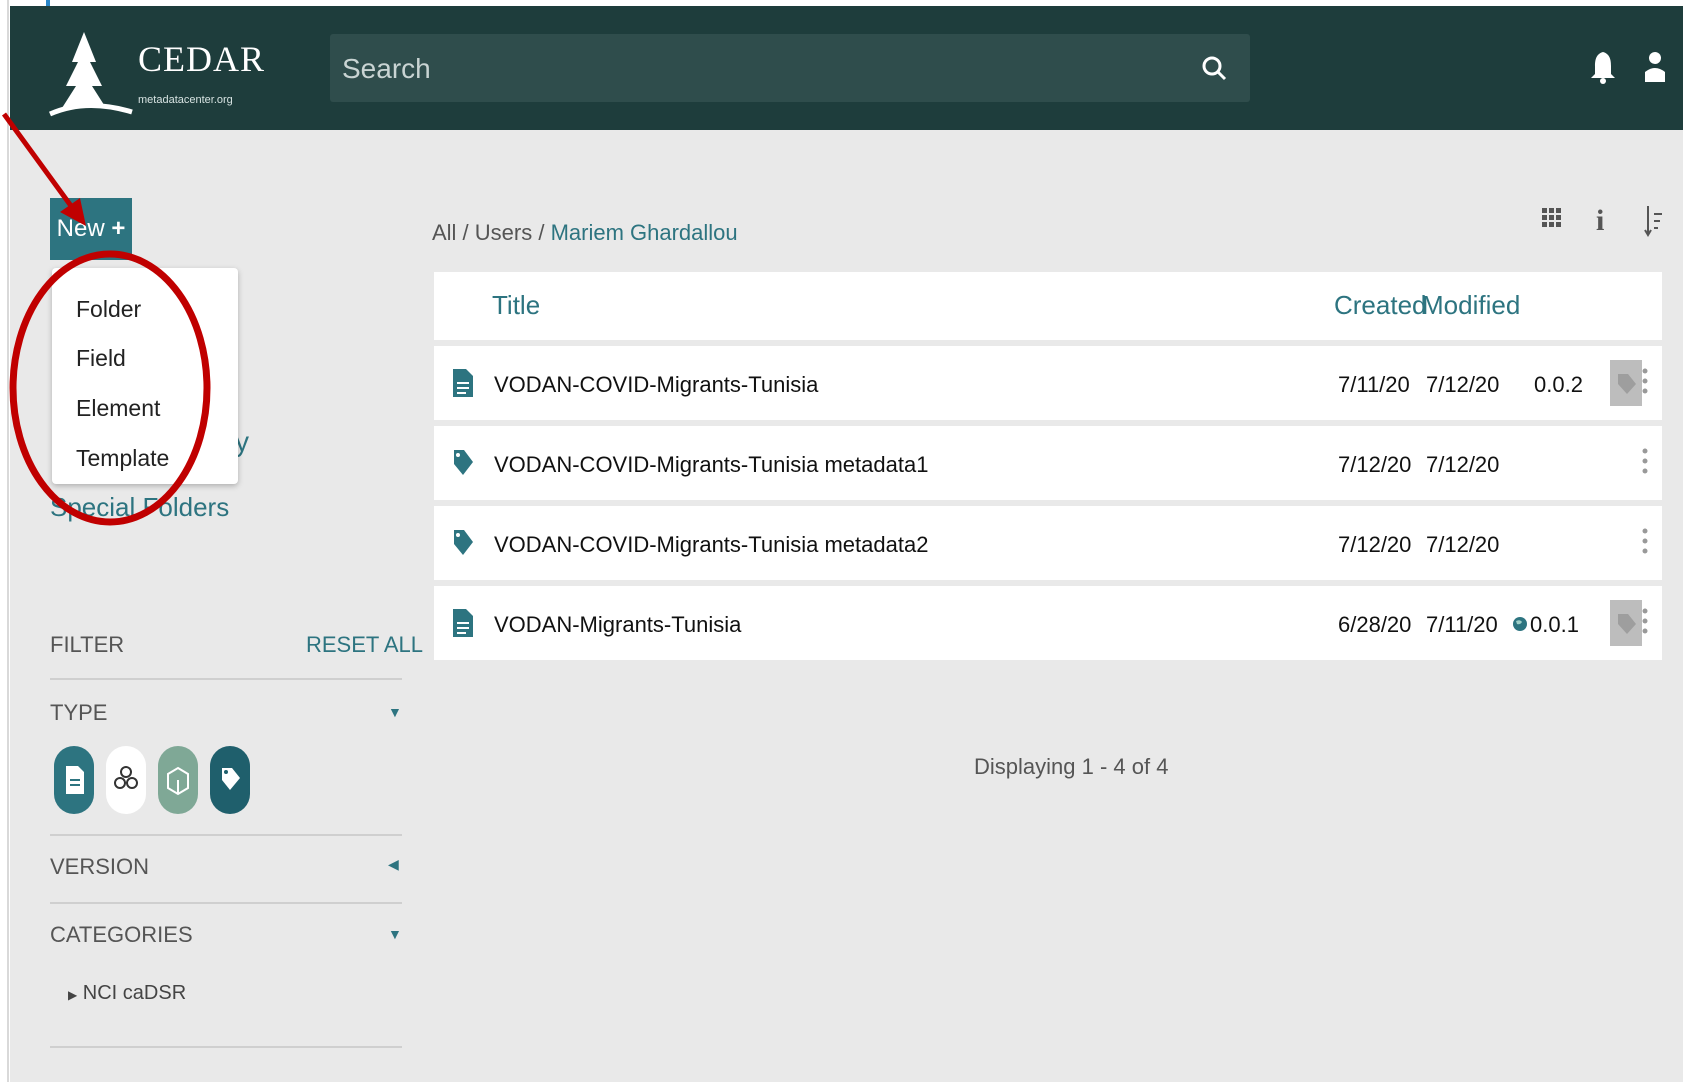  Describe the element at coordinates (134, 993) in the screenshot. I see `category-item-label: NCI caDSR` at that location.